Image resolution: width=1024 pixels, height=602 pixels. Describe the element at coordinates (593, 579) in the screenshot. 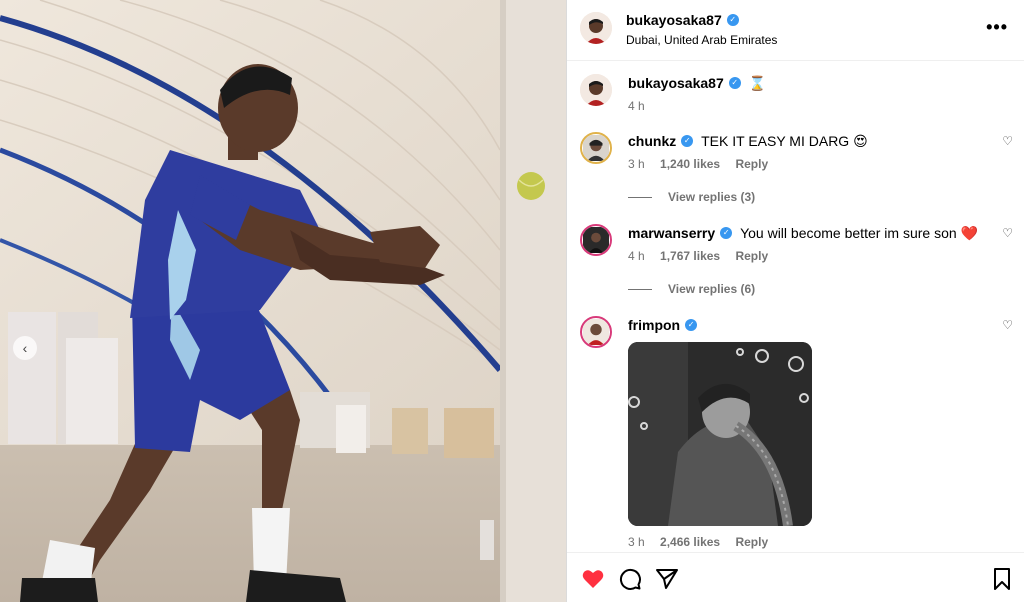

I see `heart-icon` at that location.